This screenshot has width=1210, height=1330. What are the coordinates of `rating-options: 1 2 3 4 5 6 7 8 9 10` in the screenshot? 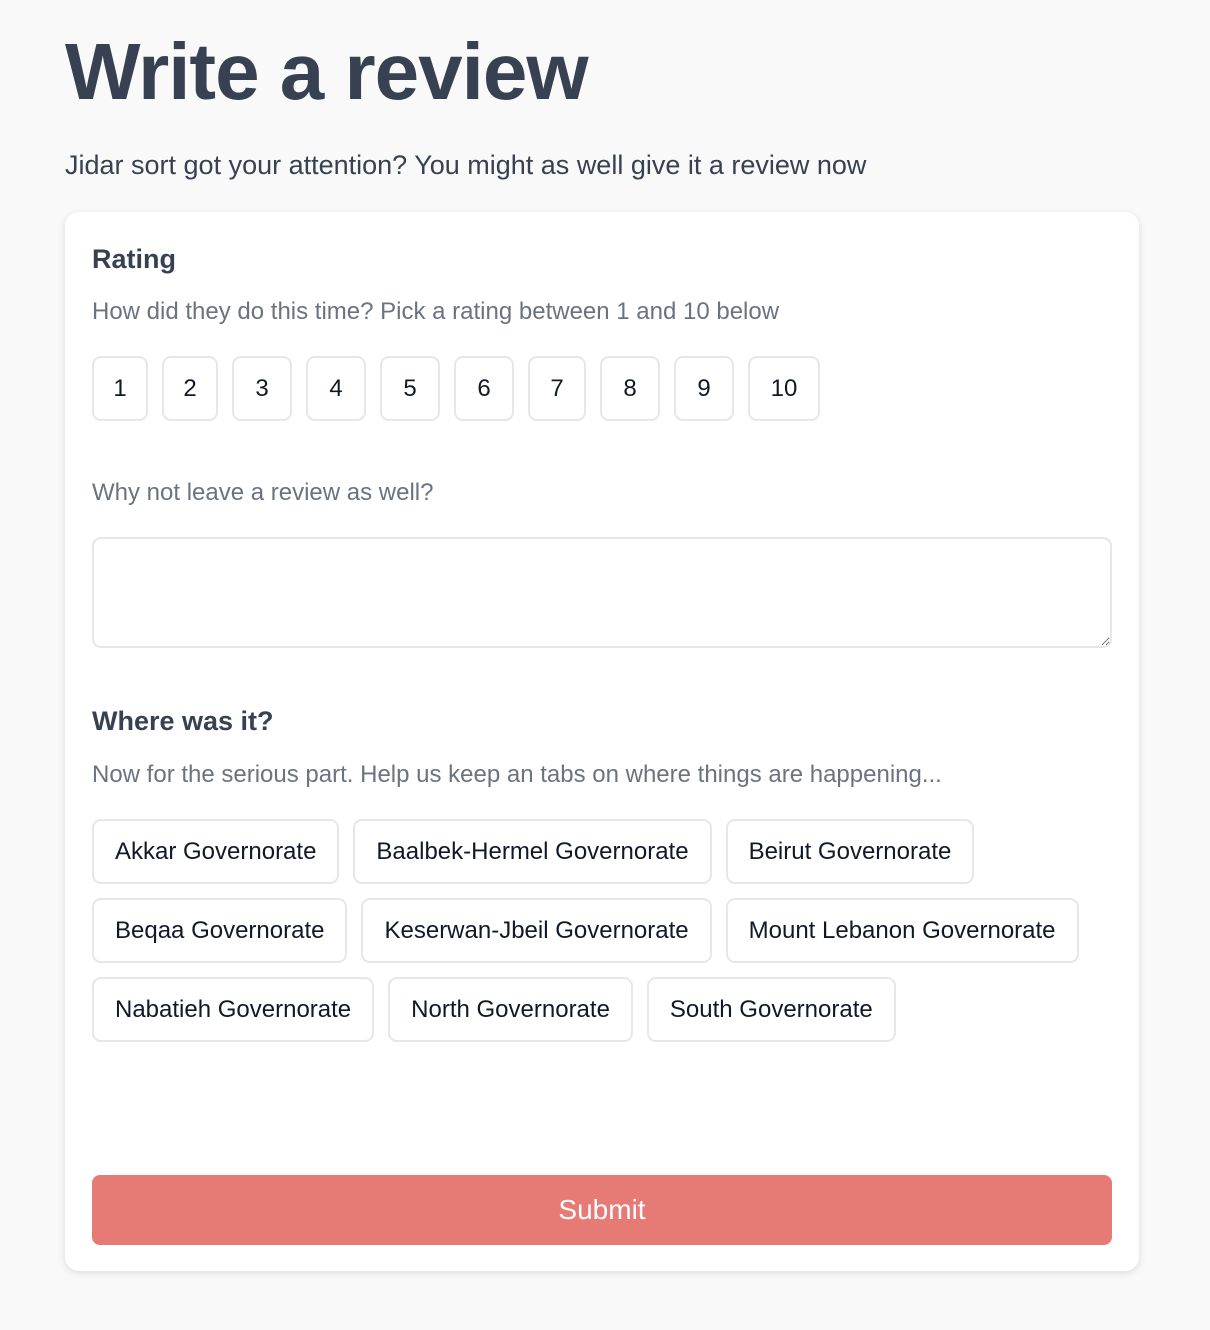 It's located at (456, 388).